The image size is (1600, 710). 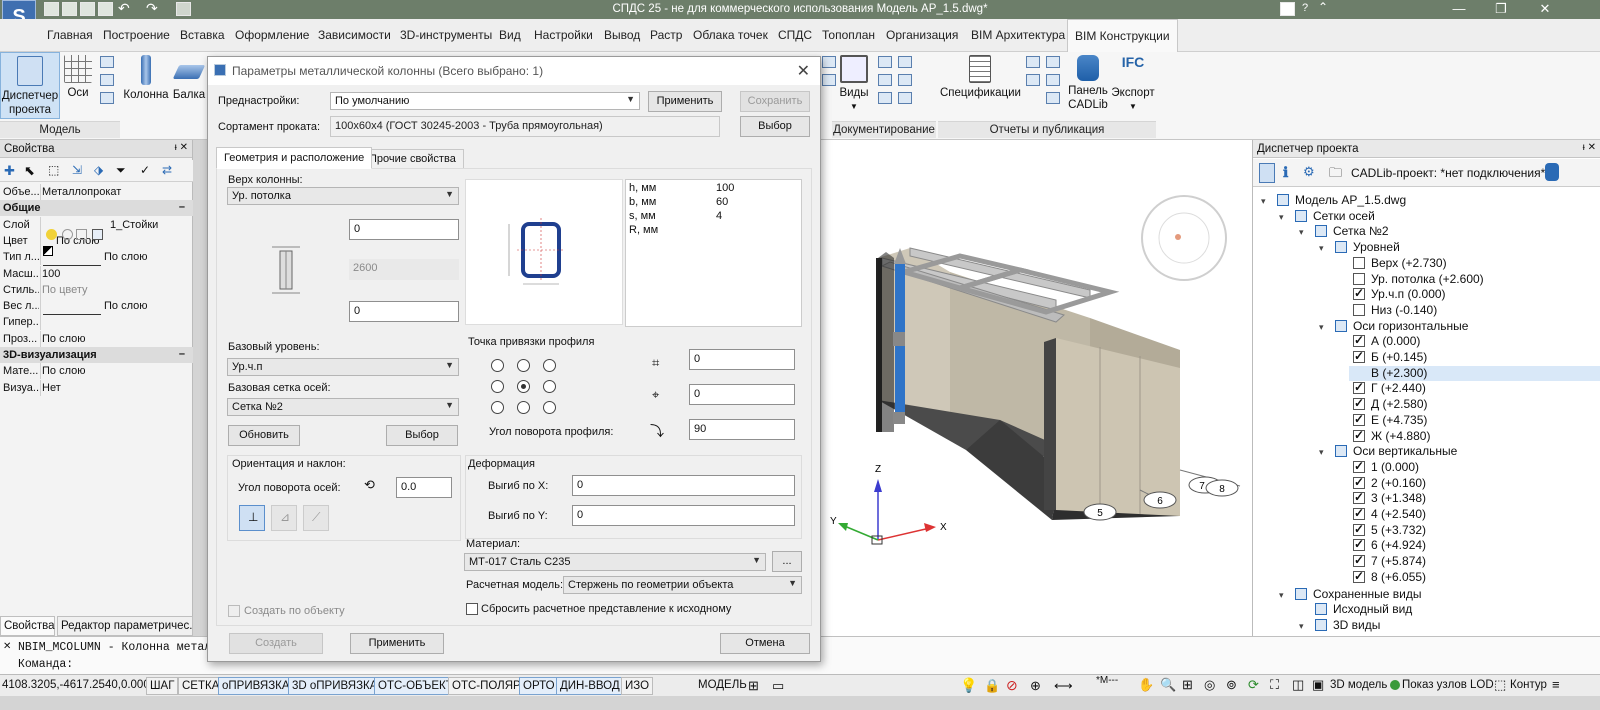 I want to click on contour-icon: ⬚, so click(x=1500, y=685).